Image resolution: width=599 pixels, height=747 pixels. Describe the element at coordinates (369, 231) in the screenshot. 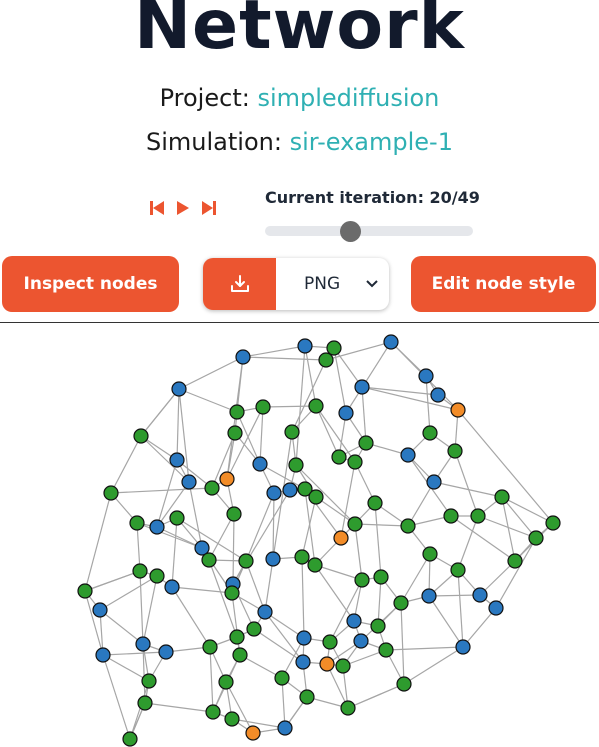

I see `iteration-slider` at that location.